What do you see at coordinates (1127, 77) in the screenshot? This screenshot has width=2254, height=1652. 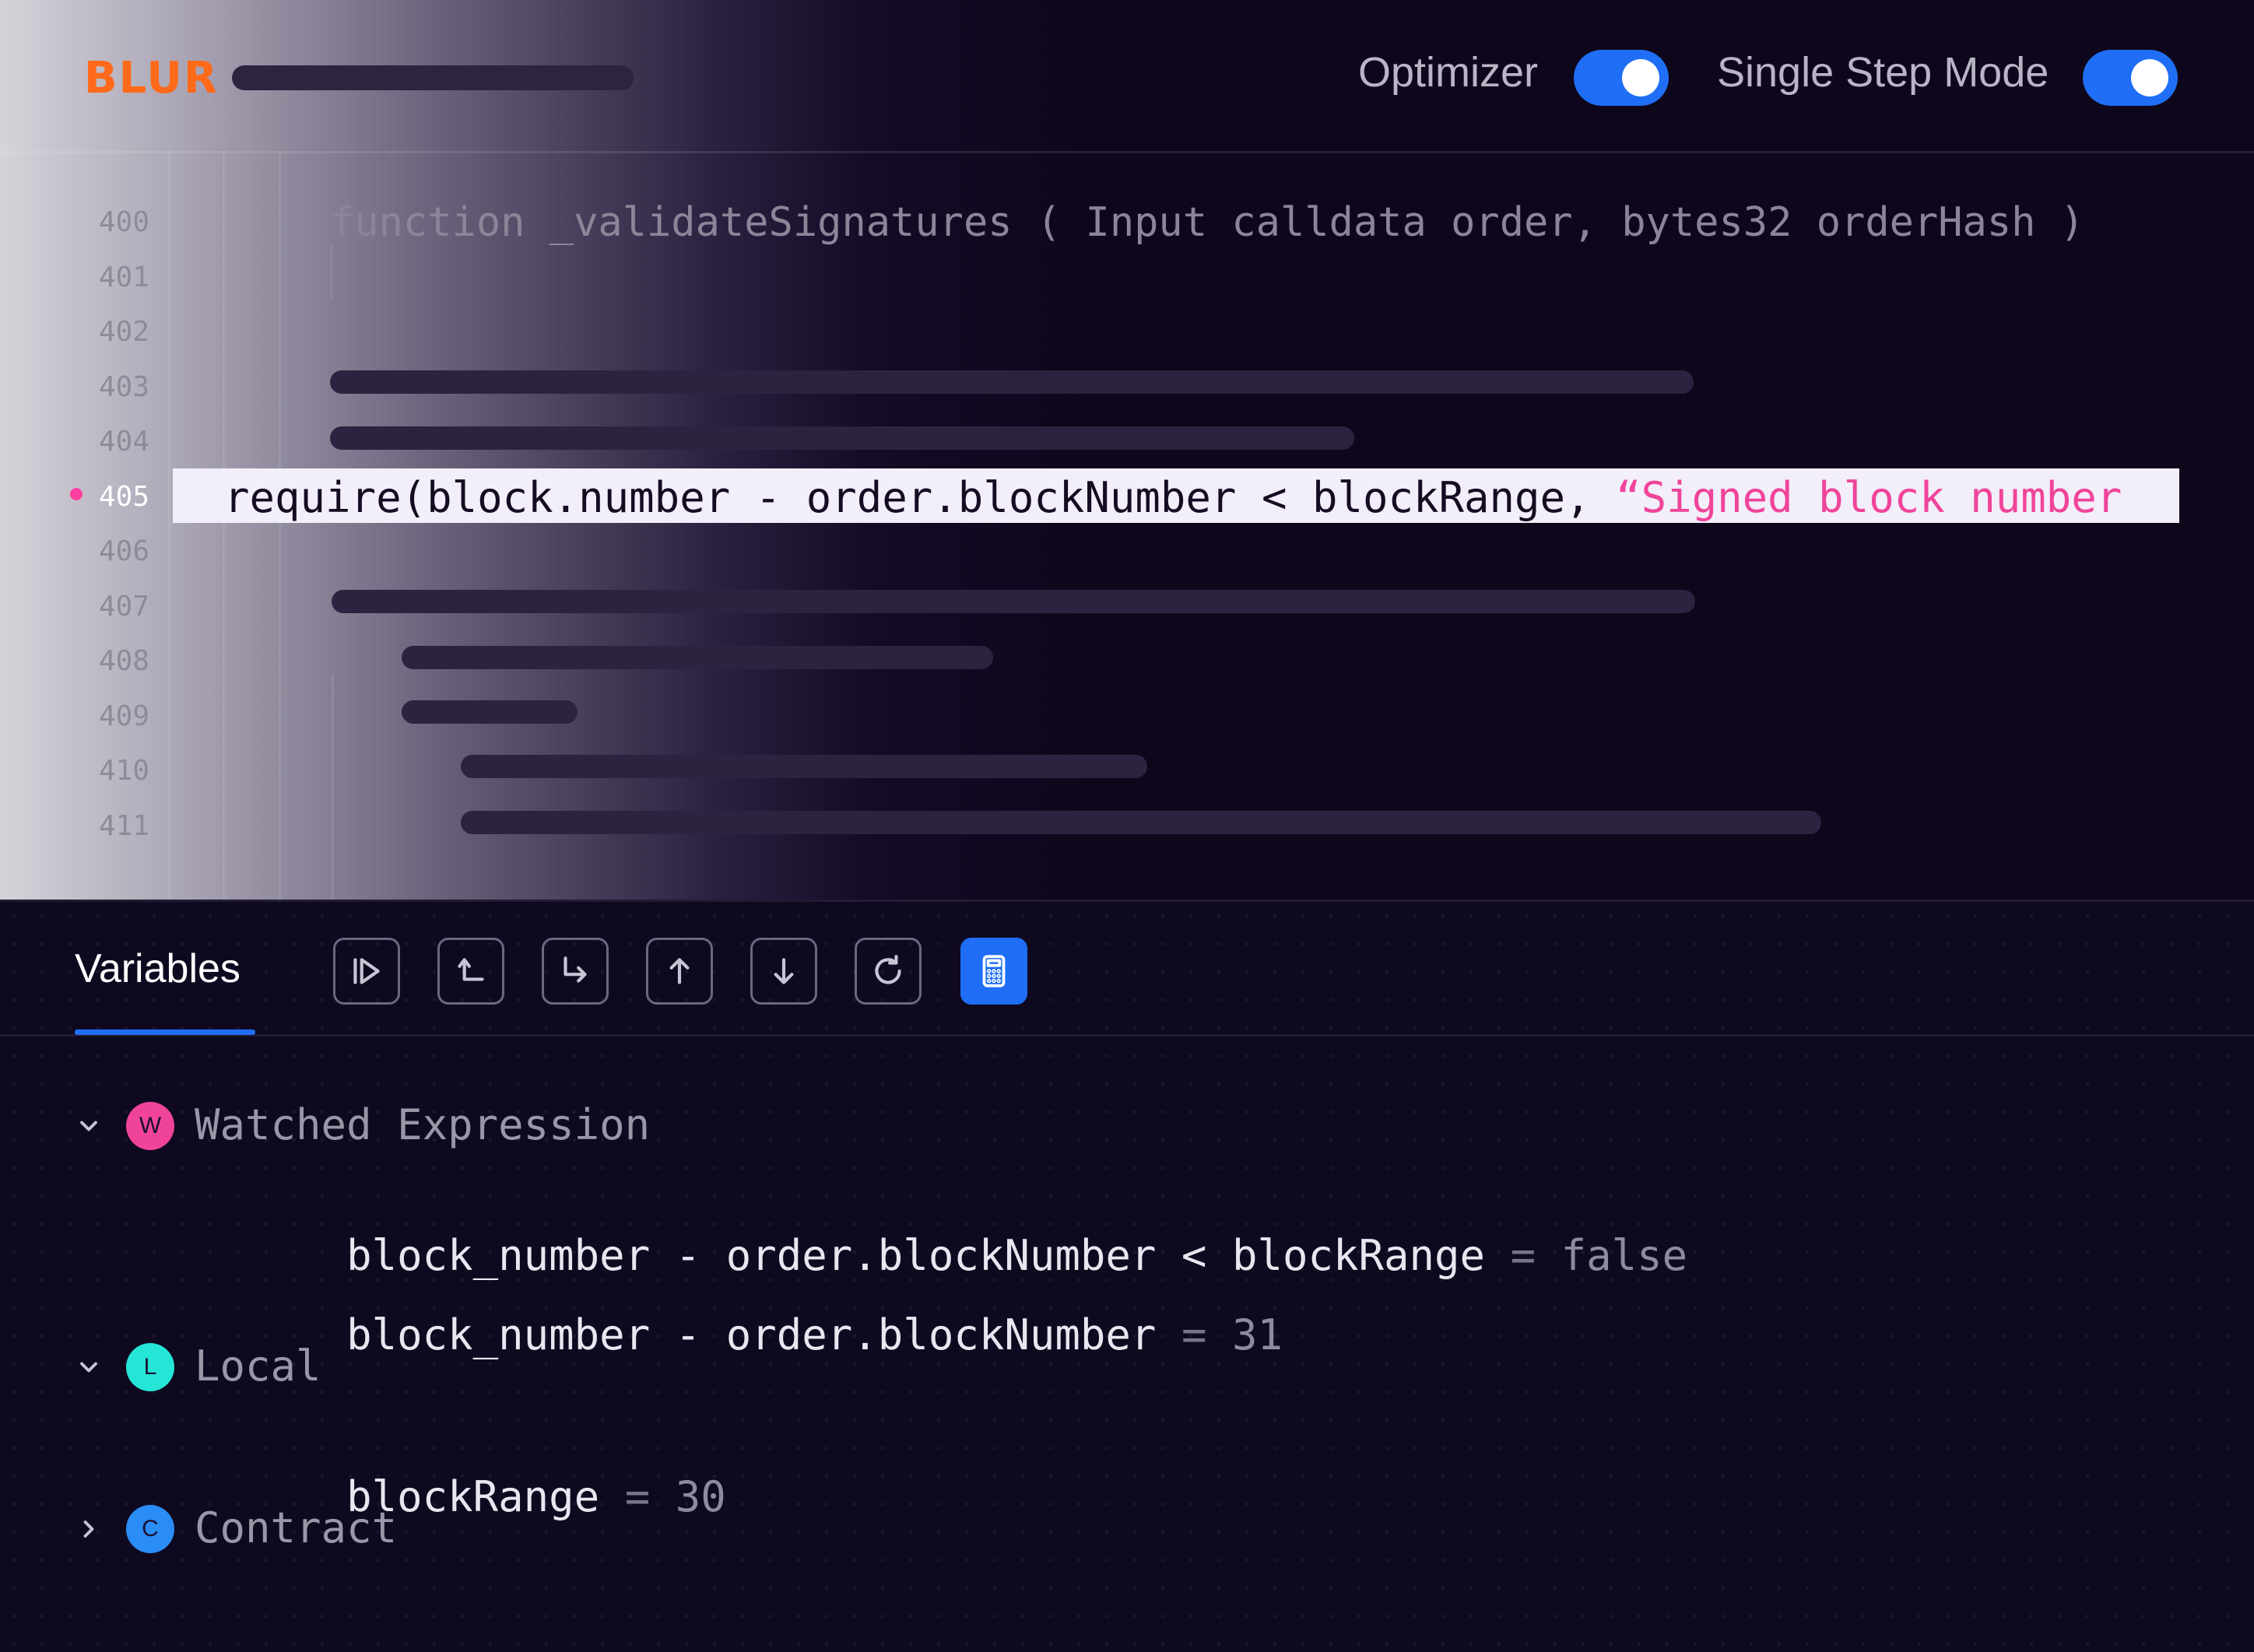 I see `app-header: BLUR Optimizer Single Step Mode` at bounding box center [1127, 77].